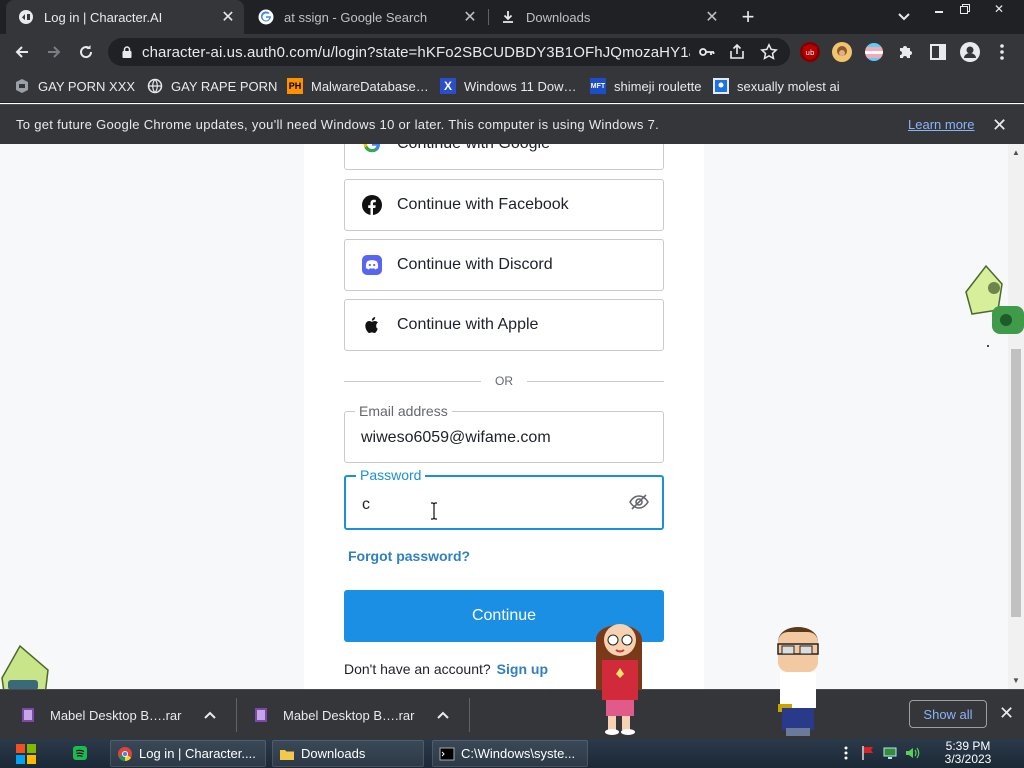 Image resolution: width=1024 pixels, height=768 pixels. I want to click on peridot-shimeji-character, so click(991, 307).